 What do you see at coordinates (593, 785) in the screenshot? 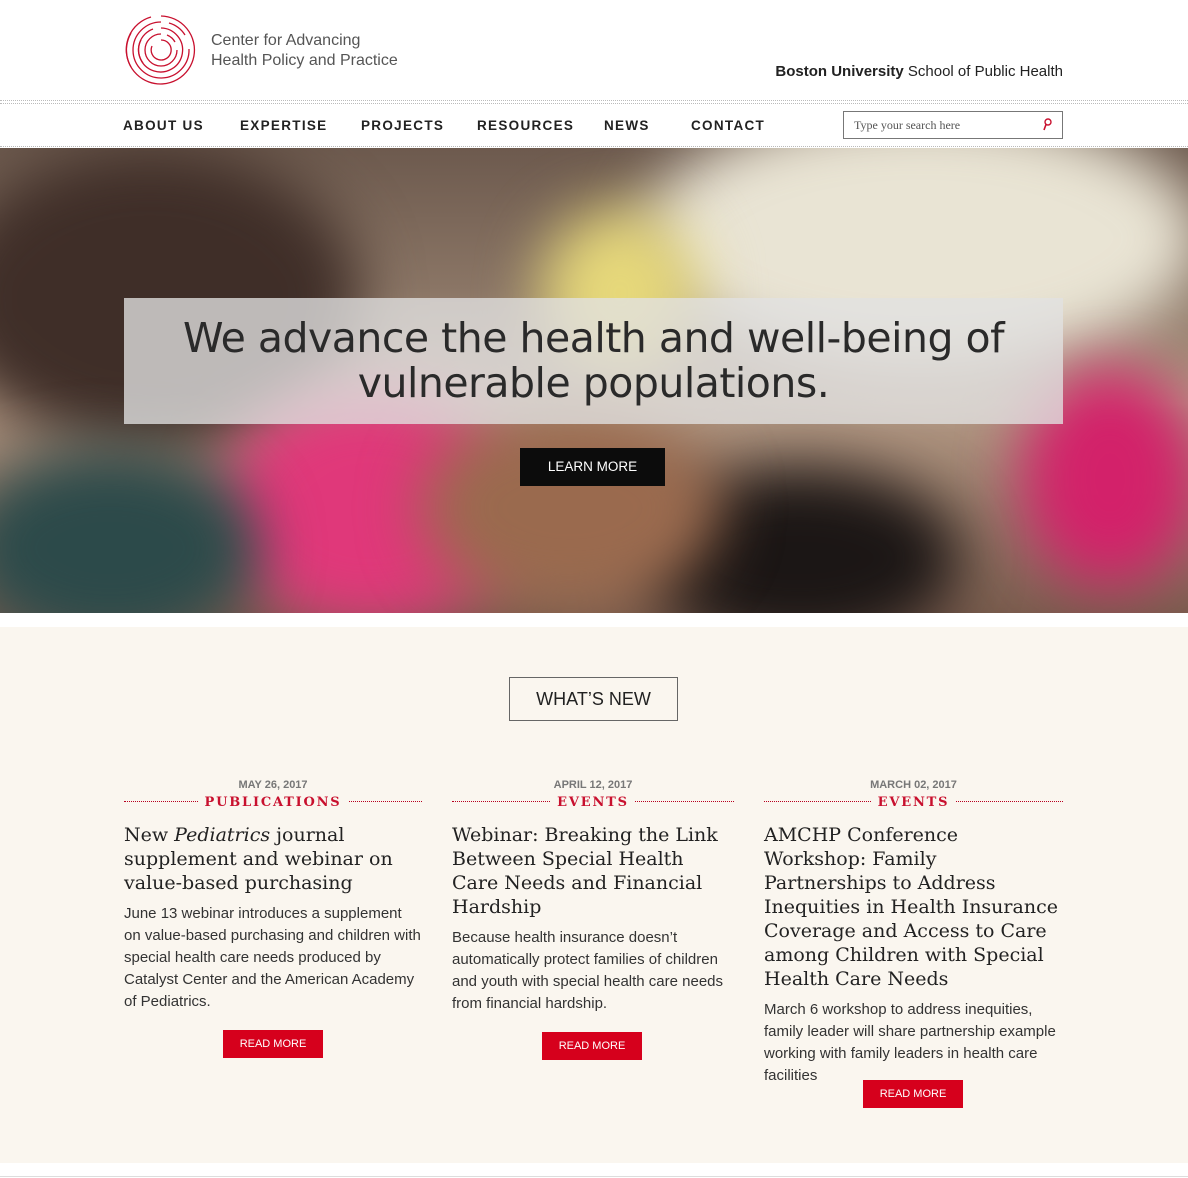
I see `card-date: APRIL 12, 2017` at bounding box center [593, 785].